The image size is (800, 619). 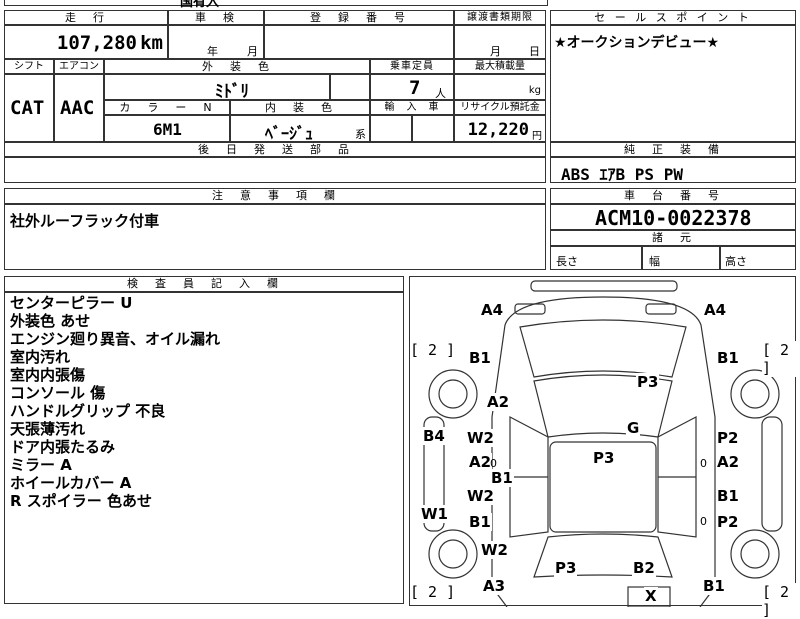 What do you see at coordinates (637, 43) in the screenshot?
I see `sales-point-text: ★オークションデビュー★` at bounding box center [637, 43].